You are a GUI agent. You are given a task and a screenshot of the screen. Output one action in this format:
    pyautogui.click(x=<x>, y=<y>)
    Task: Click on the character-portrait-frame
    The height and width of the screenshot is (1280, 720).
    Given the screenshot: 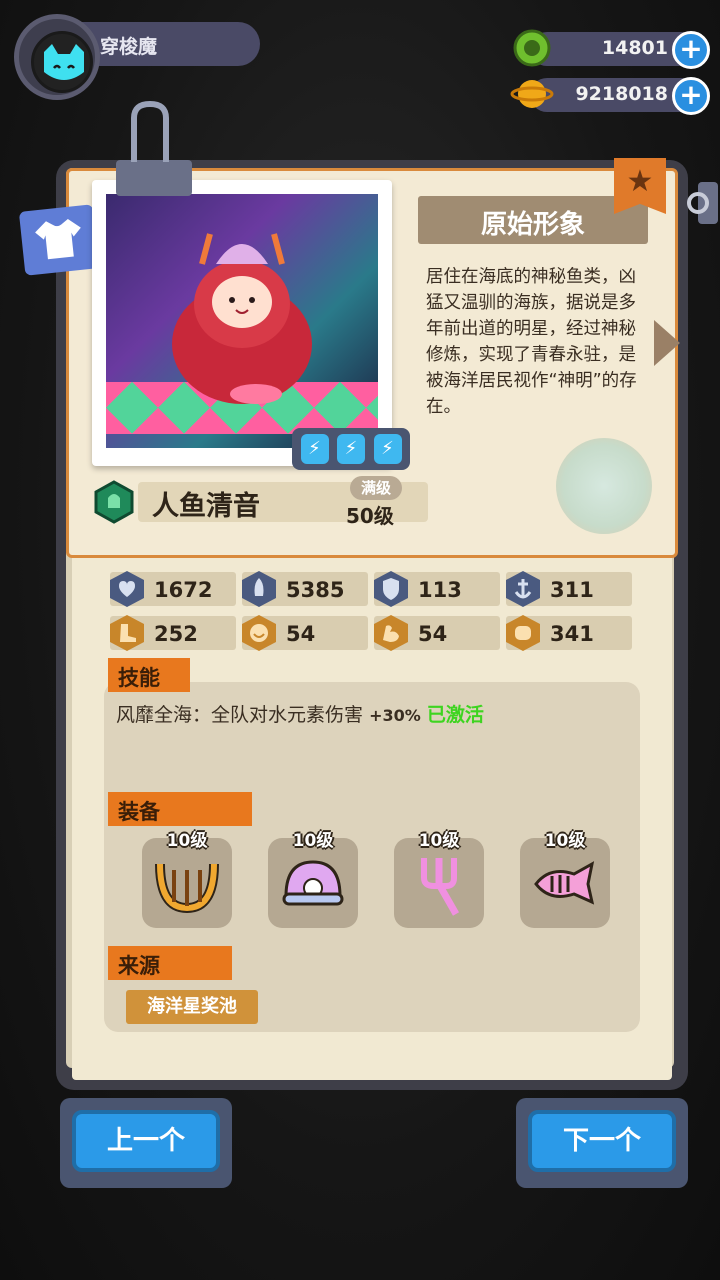 What is the action you would take?
    pyautogui.click(x=242, y=323)
    